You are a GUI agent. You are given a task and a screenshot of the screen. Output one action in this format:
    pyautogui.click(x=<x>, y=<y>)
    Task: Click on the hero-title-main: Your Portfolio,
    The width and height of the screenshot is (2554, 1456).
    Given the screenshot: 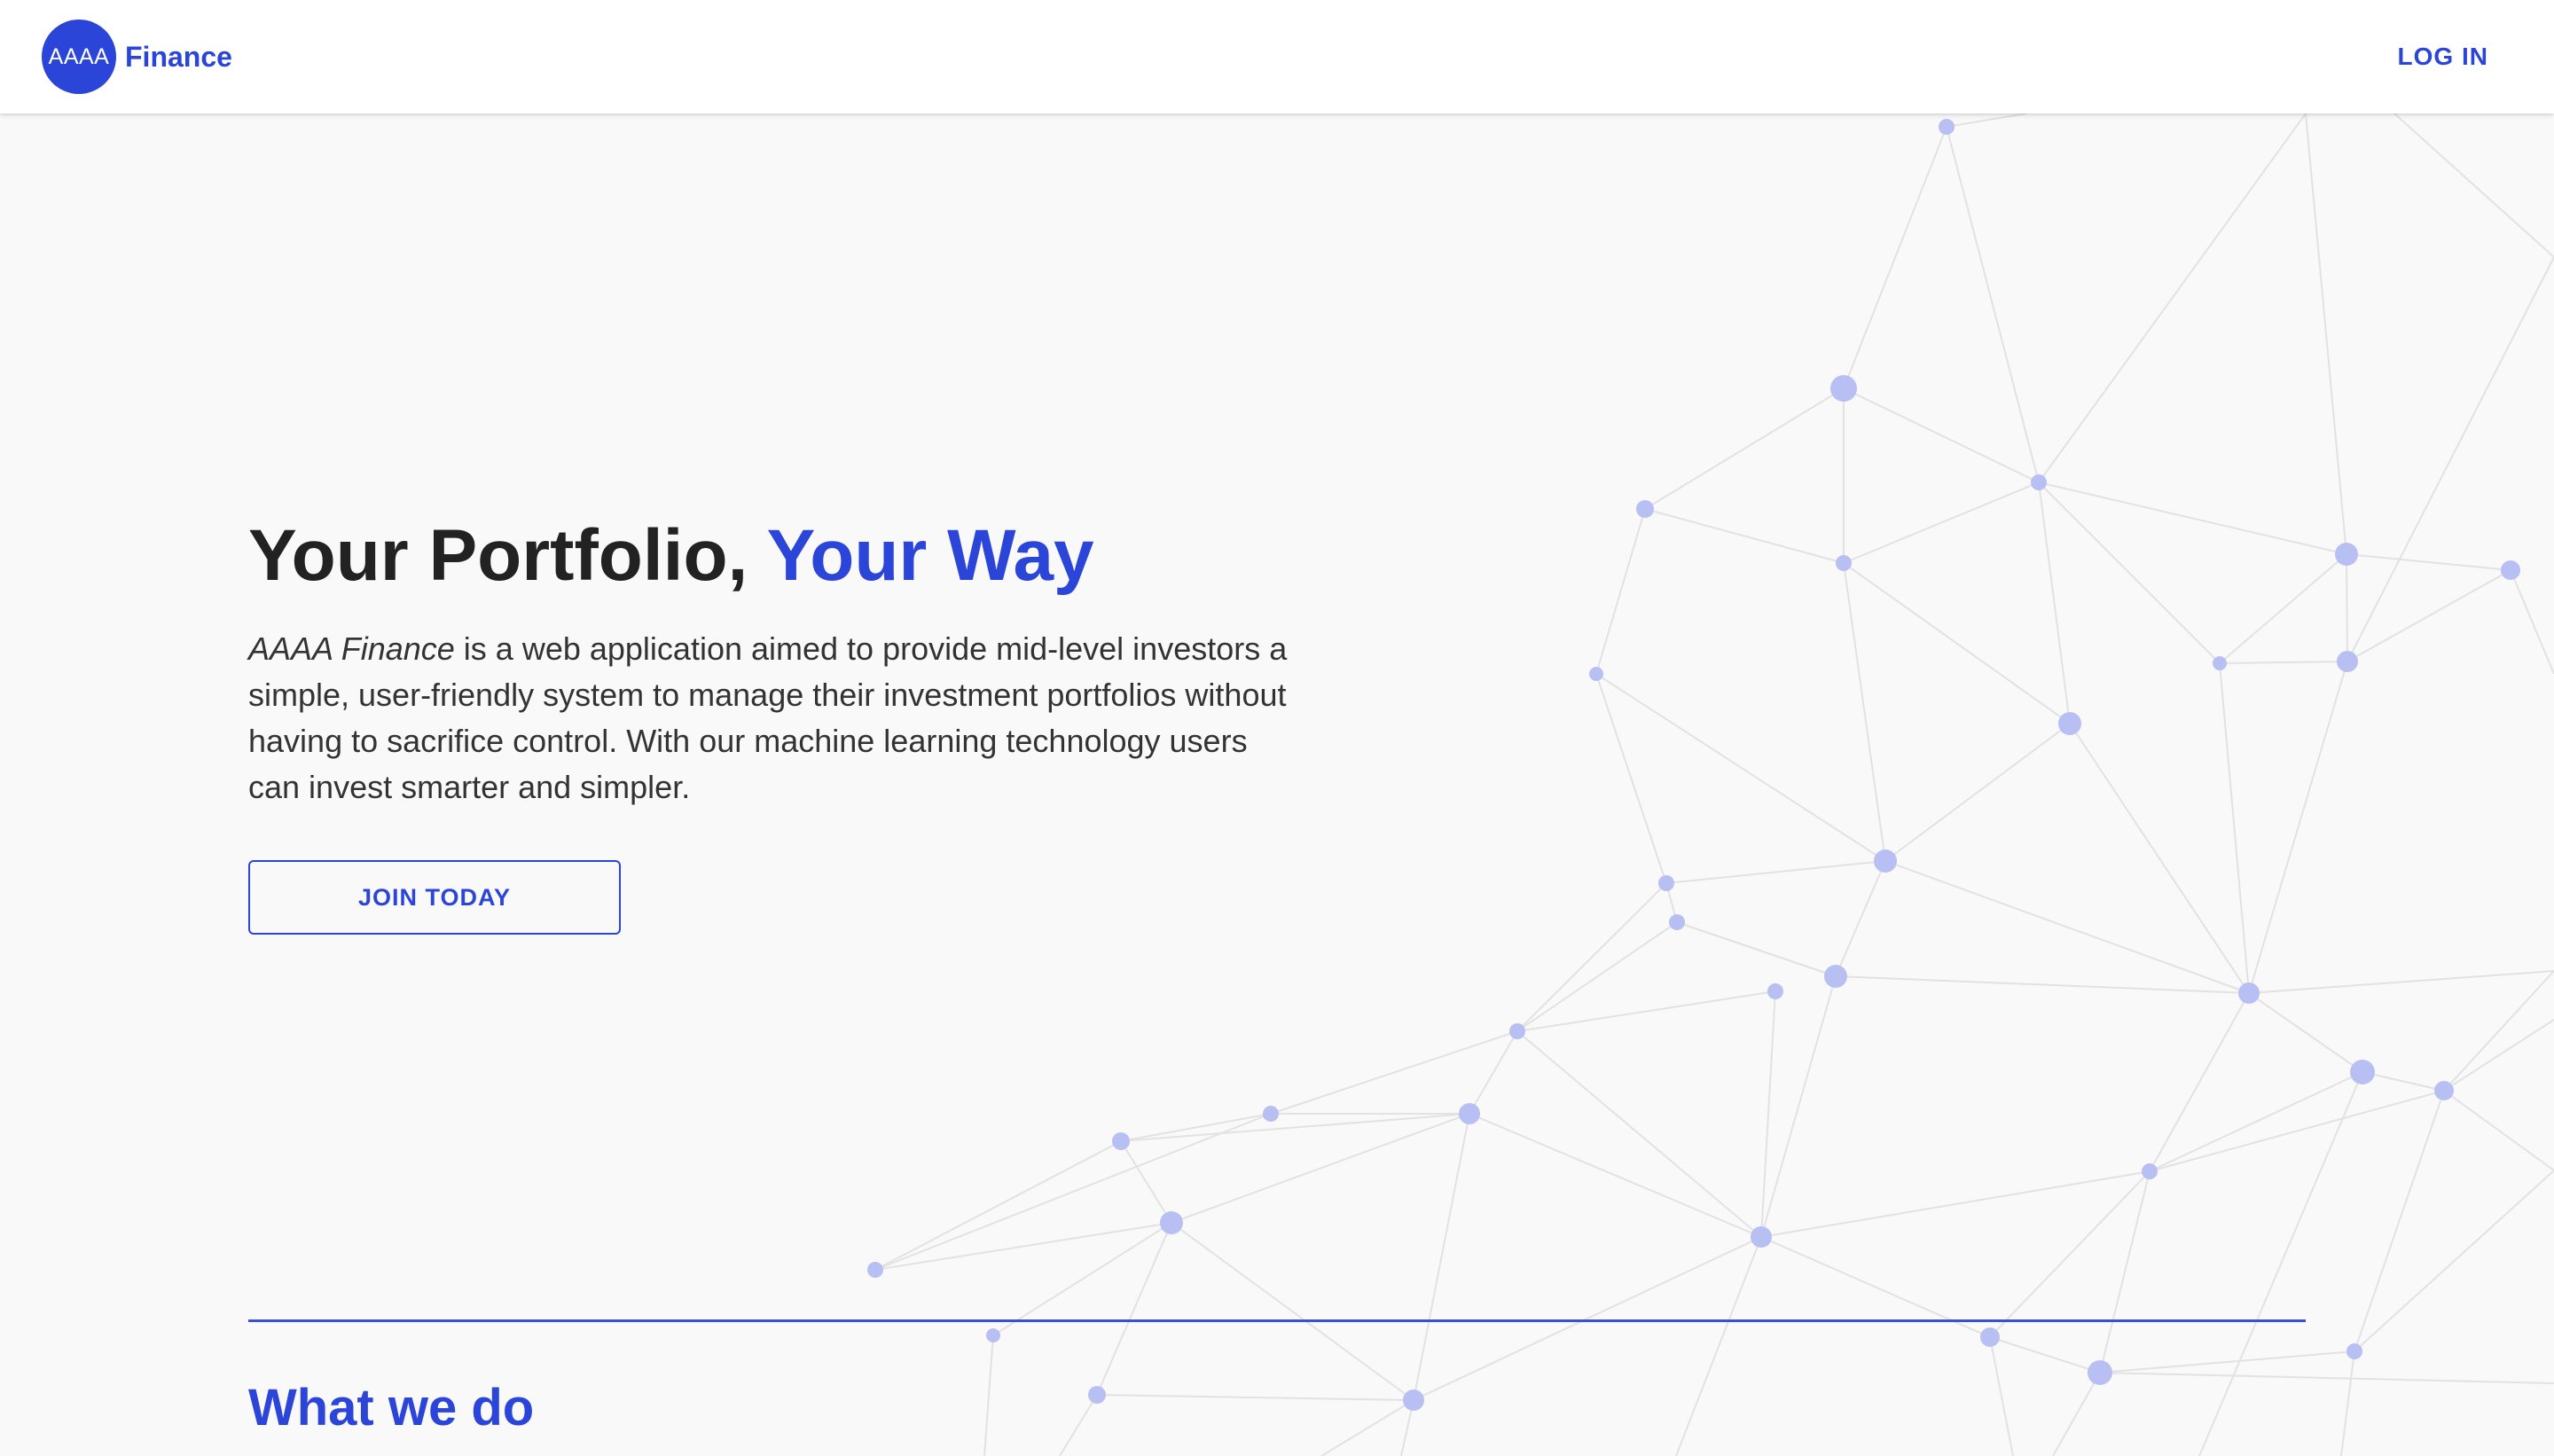 What is the action you would take?
    pyautogui.click(x=507, y=555)
    